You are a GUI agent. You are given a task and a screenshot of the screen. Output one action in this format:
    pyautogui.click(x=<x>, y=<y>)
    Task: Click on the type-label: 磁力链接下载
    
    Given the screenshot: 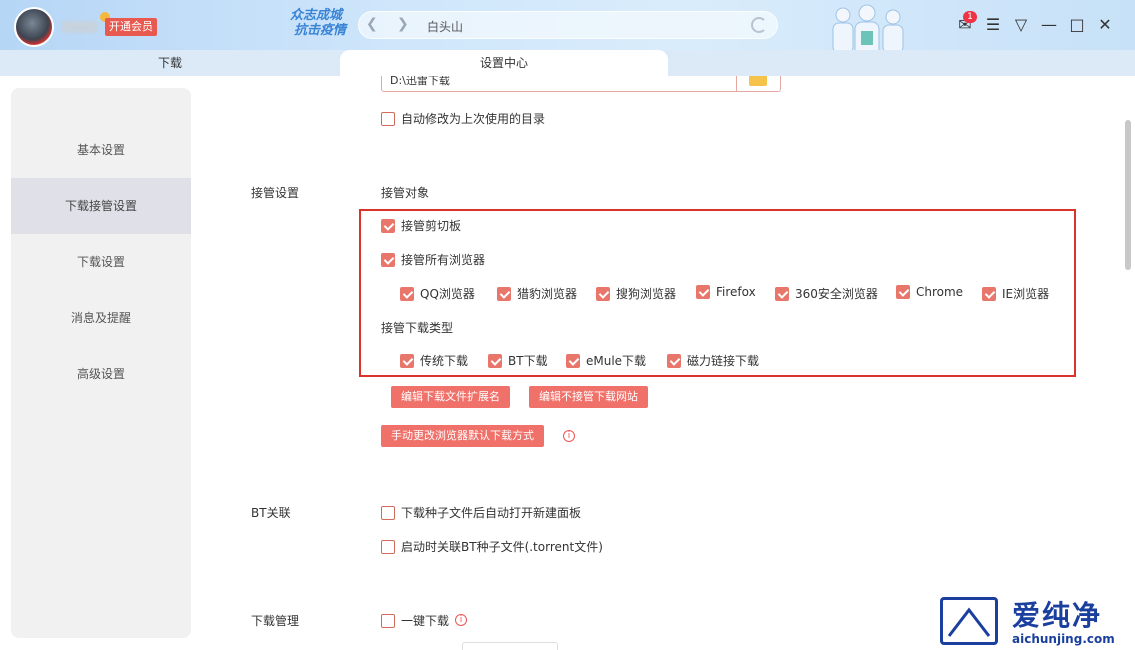 What is the action you would take?
    pyautogui.click(x=723, y=361)
    